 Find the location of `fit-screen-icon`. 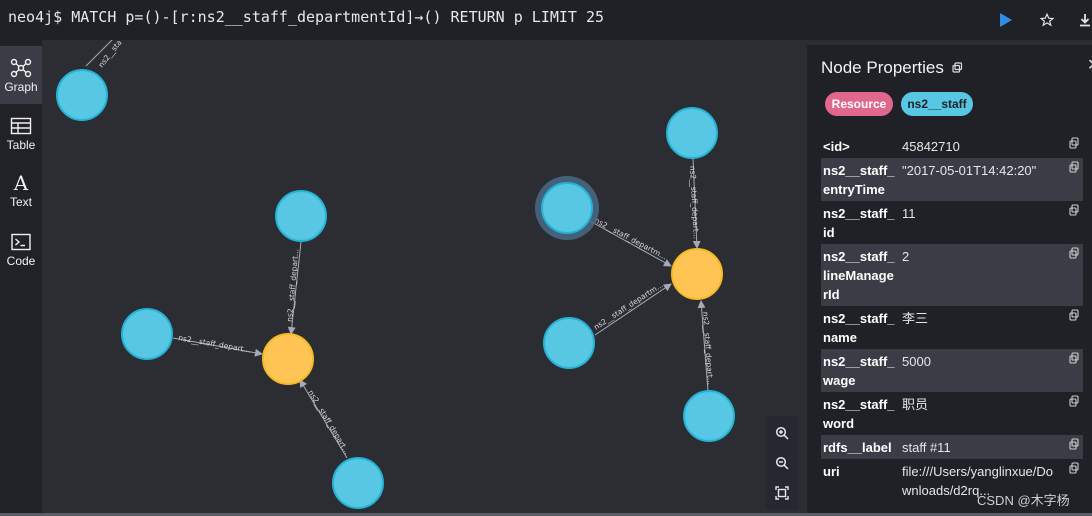

fit-screen-icon is located at coordinates (782, 493).